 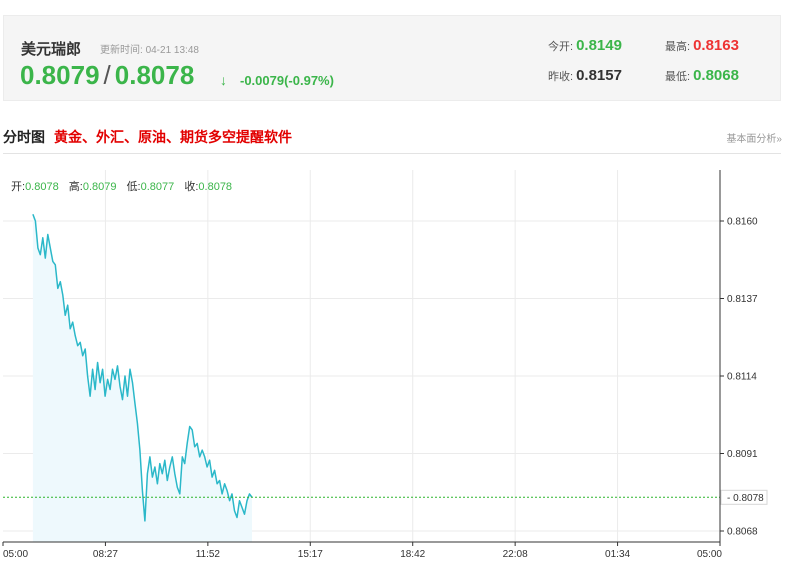 What do you see at coordinates (742, 532) in the screenshot?
I see `y-tick-label: 0.8068` at bounding box center [742, 532].